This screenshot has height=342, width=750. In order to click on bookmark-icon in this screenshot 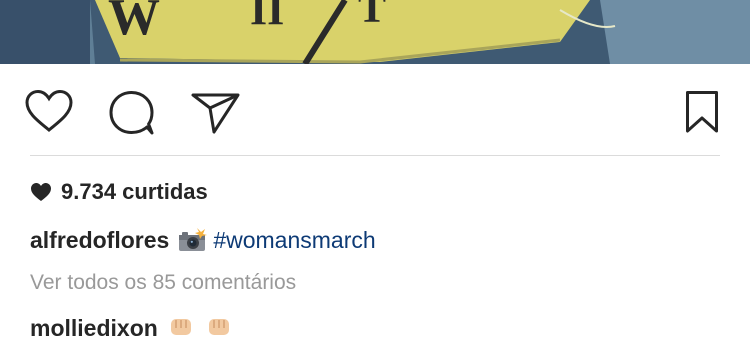, I will do `click(702, 112)`.